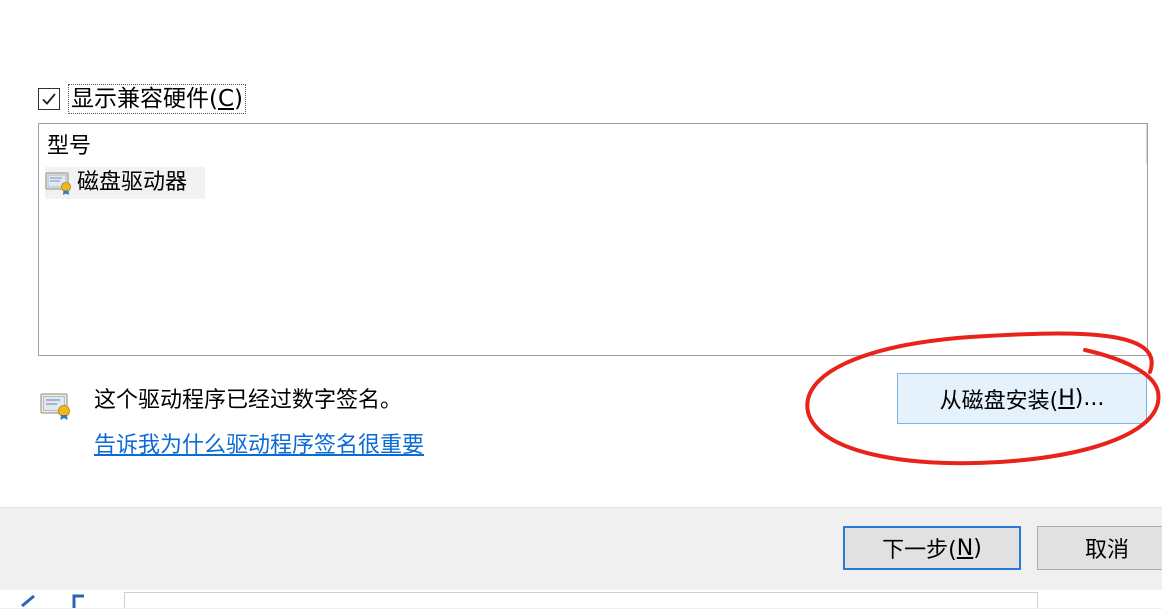 The image size is (1162, 609). I want to click on access-key: N, so click(965, 548).